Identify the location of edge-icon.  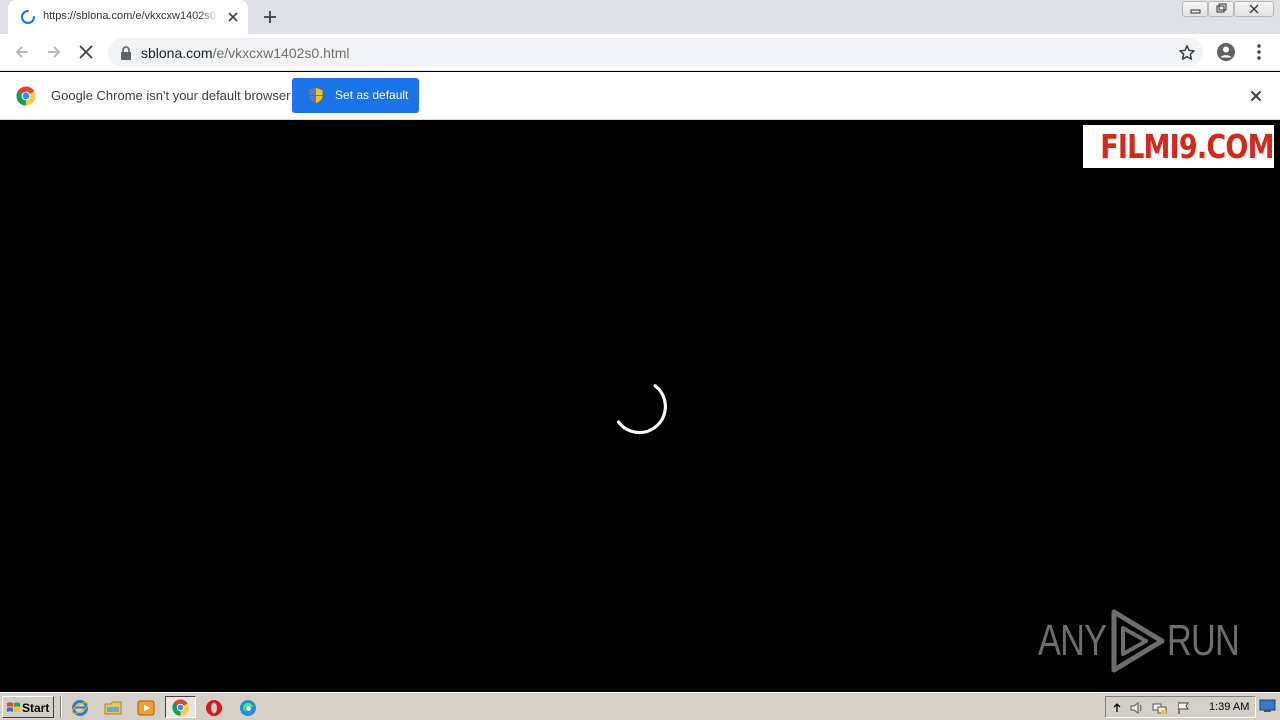
(248, 708).